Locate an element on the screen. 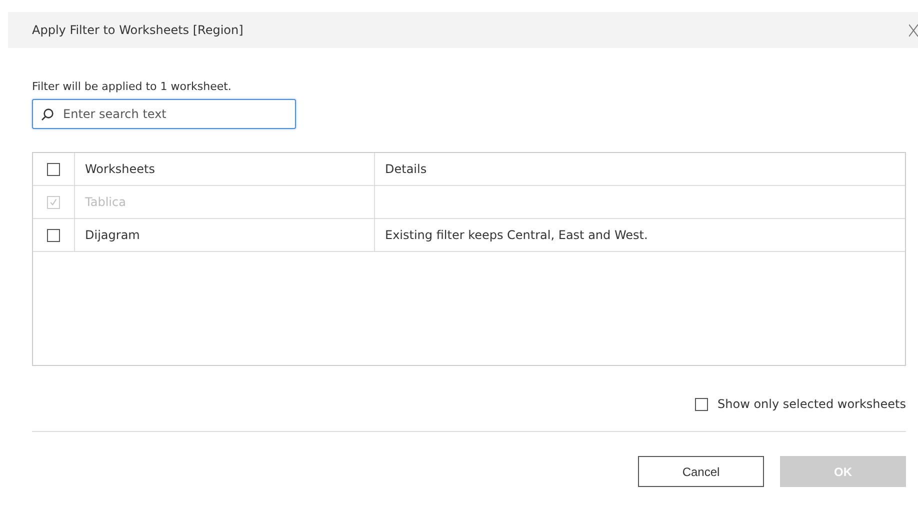 This screenshot has width=918, height=515. info-text: Filter will be applied to 1 worksheet. is located at coordinates (132, 86).